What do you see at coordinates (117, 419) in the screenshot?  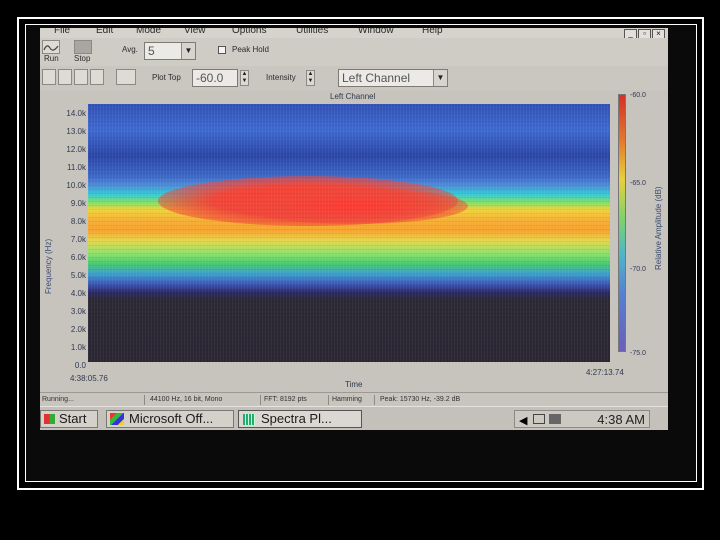 I see `office-icon` at bounding box center [117, 419].